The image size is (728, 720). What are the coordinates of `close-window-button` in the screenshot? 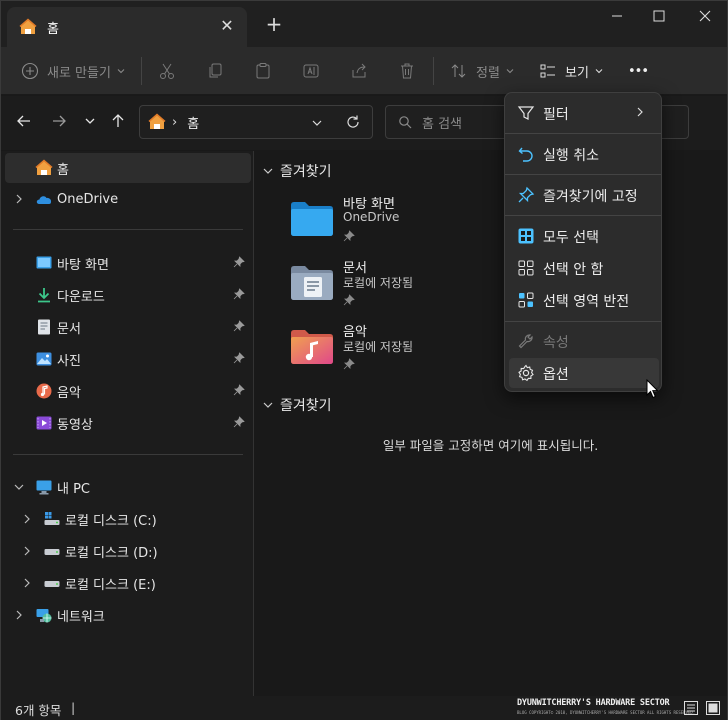 It's located at (705, 16).